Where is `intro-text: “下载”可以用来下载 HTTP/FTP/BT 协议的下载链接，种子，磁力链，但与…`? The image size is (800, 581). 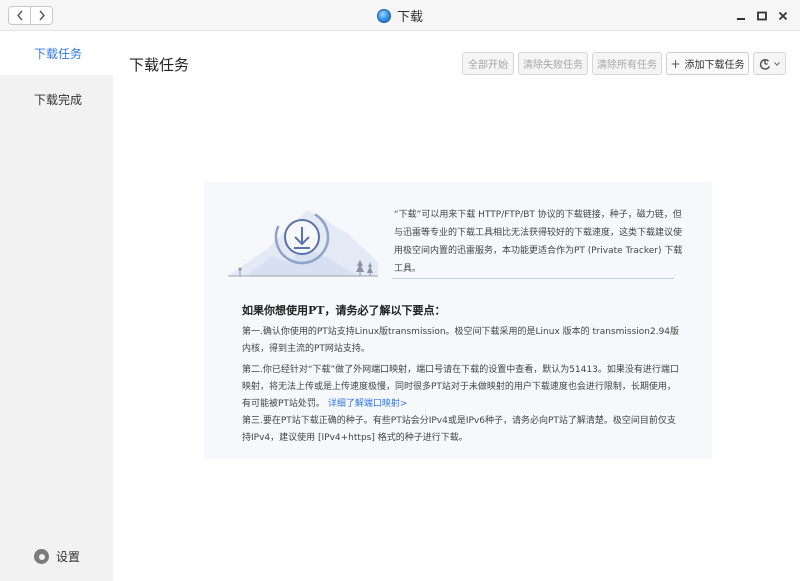 intro-text: “下载”可以用来下载 HTTP/FTP/BT 协议的下载链接，种子，磁力链，但与… is located at coordinates (538, 242).